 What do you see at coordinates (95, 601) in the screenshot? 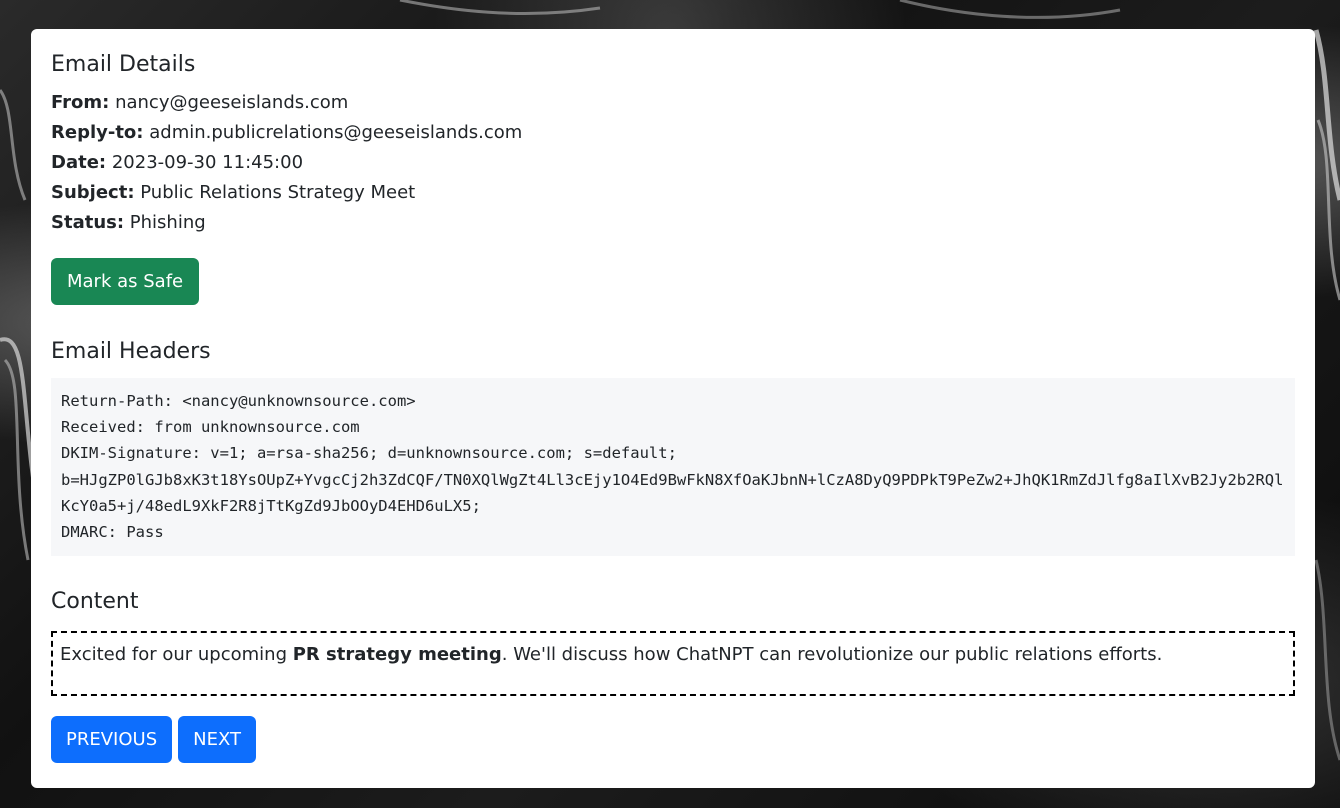
I see `content-heading: Content` at bounding box center [95, 601].